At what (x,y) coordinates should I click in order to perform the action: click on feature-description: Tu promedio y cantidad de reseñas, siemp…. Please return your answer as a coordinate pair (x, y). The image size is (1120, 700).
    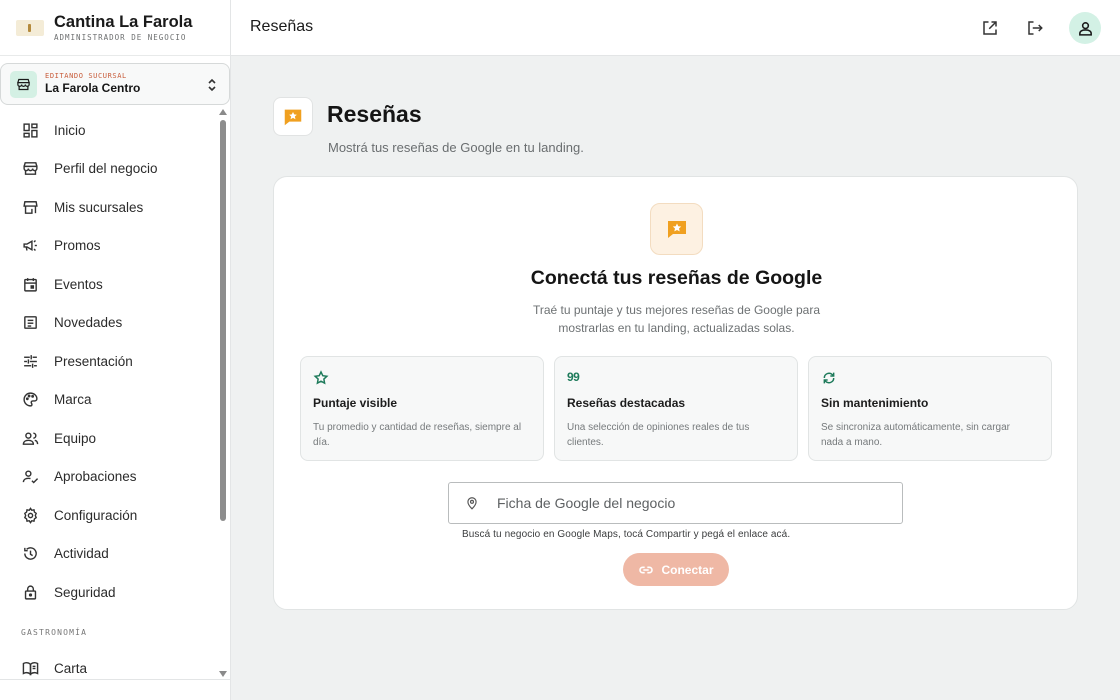
    Looking at the image, I should click on (422, 435).